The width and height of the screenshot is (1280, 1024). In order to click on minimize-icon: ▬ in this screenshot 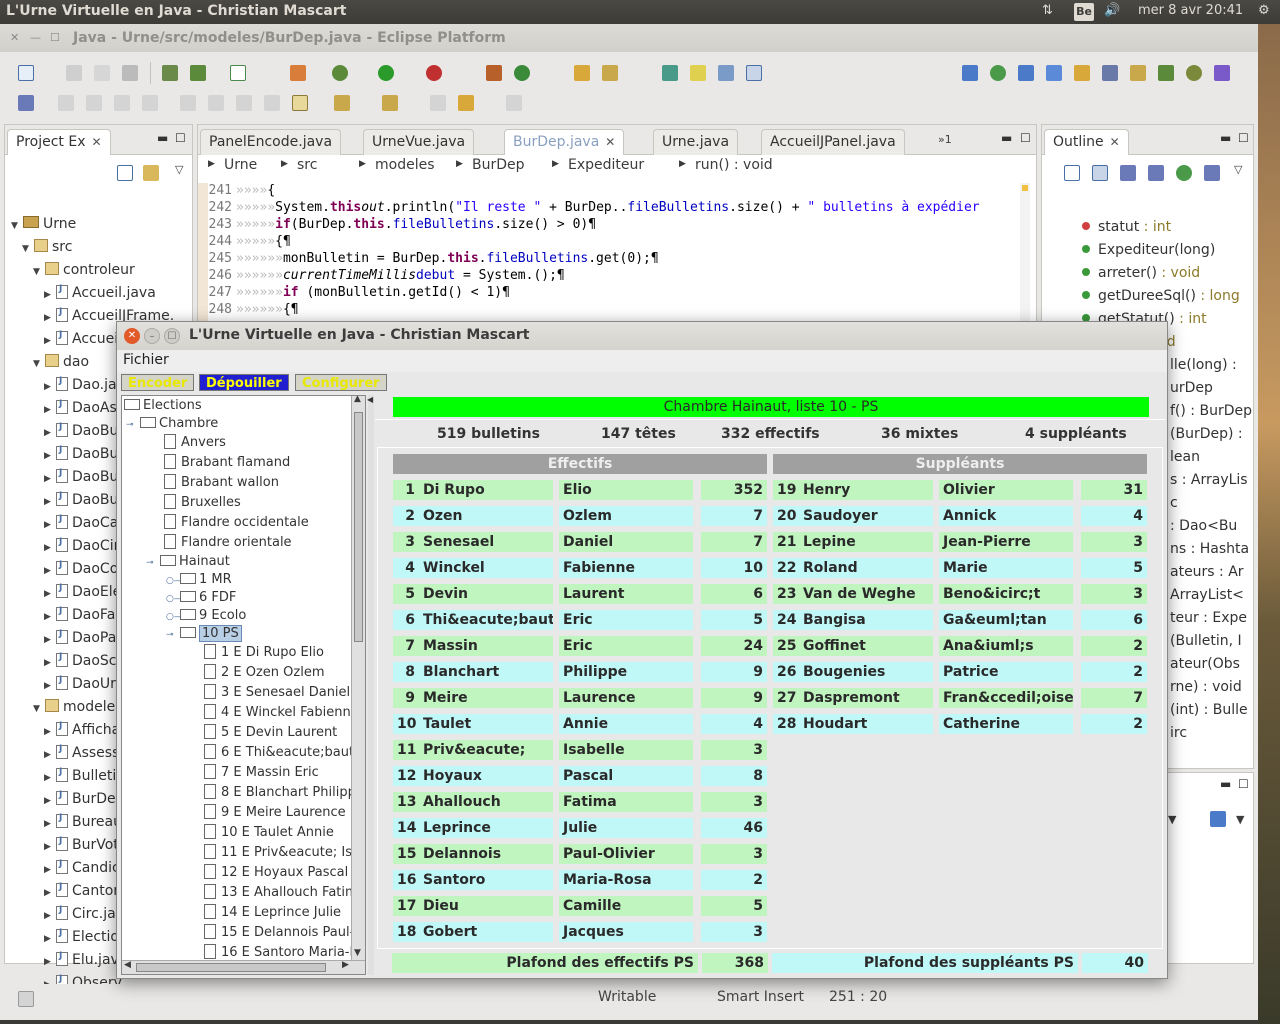, I will do `click(1225, 784)`.